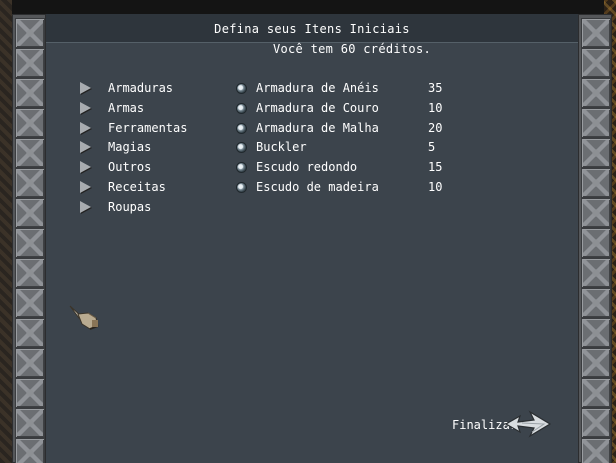 The width and height of the screenshot is (616, 463). What do you see at coordinates (307, 167) in the screenshot?
I see `item-name: Escudo redondo` at bounding box center [307, 167].